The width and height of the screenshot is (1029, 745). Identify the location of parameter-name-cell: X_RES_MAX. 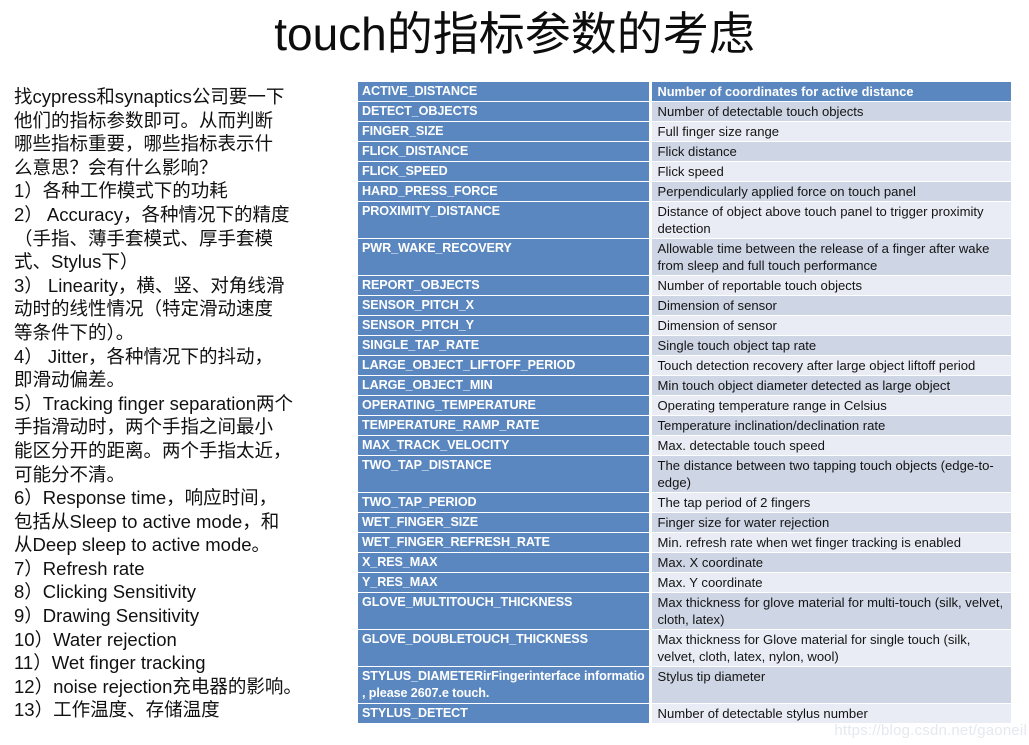
(505, 562).